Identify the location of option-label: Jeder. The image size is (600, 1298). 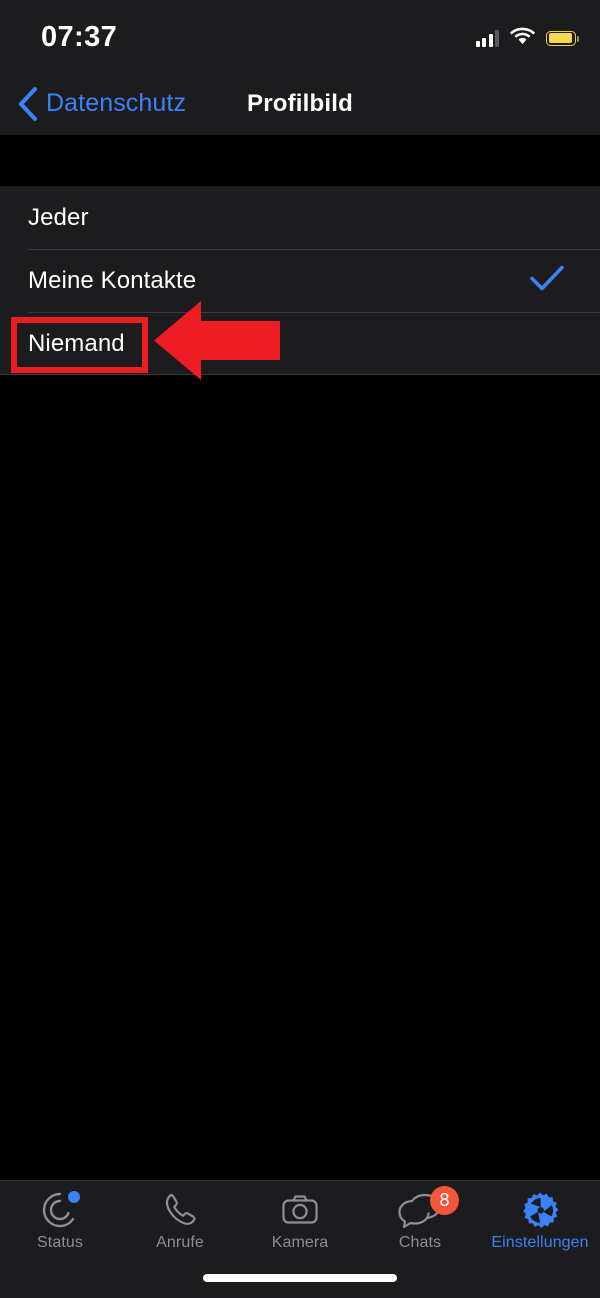
(58, 217).